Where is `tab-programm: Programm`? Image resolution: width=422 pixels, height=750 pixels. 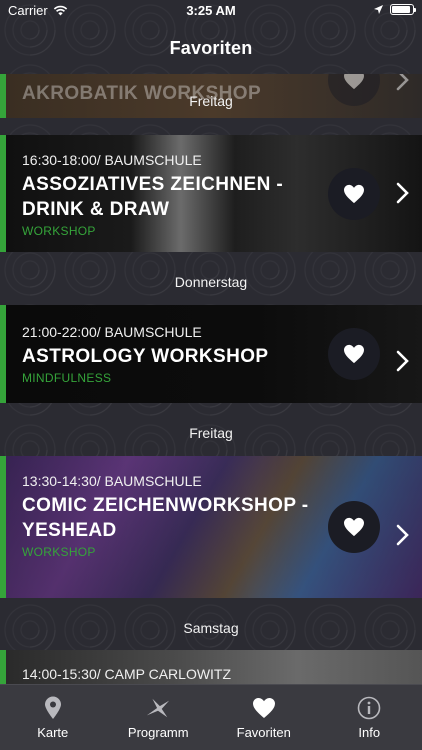
tab-programm: Programm is located at coordinates (159, 717).